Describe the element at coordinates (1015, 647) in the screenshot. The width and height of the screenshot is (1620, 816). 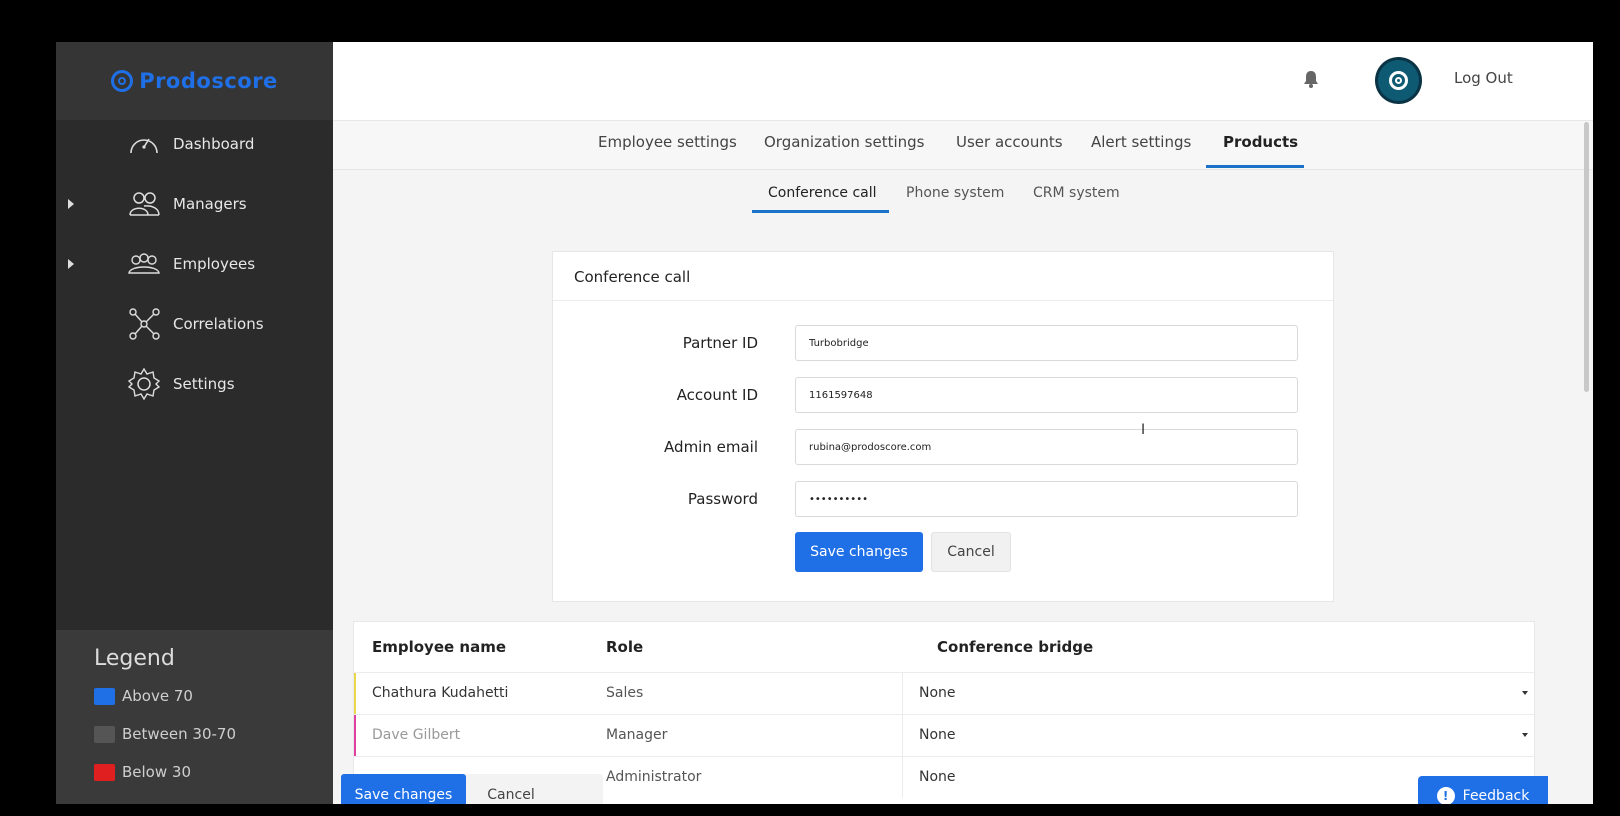
I see `column-header-conference-bridge: Conference bridge` at that location.